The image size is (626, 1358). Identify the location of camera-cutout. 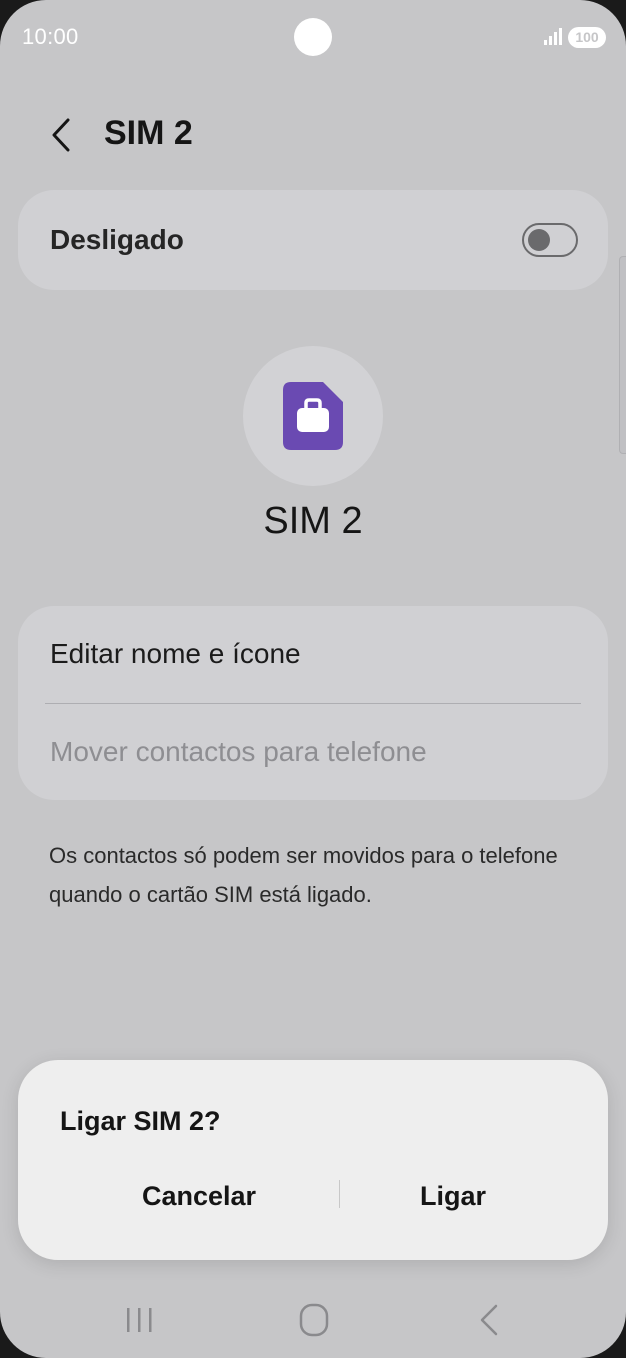
(313, 37).